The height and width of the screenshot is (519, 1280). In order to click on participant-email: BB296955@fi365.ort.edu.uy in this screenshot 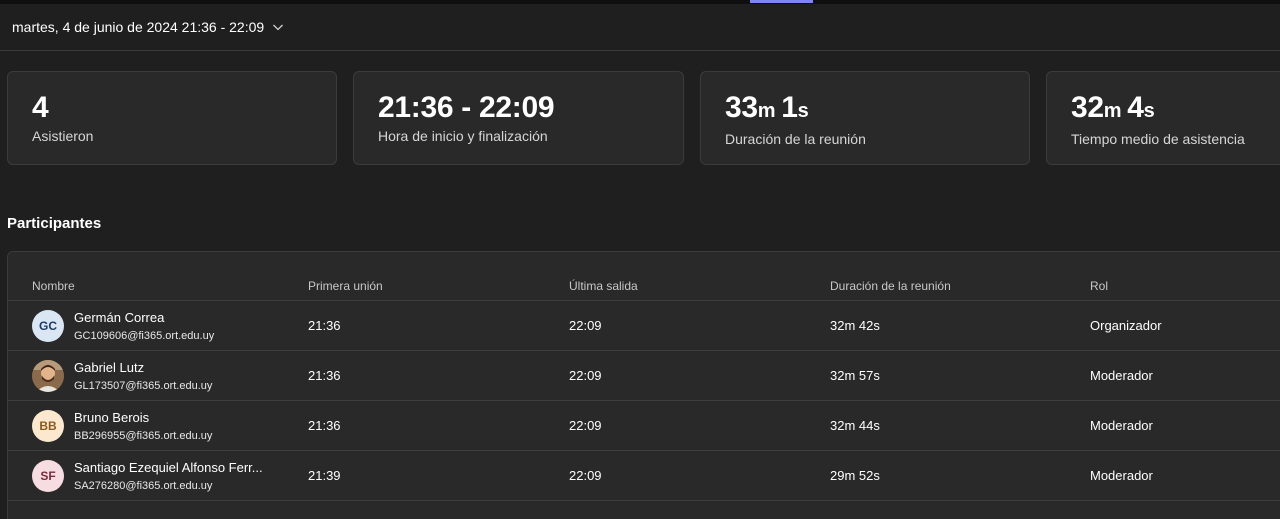, I will do `click(143, 436)`.